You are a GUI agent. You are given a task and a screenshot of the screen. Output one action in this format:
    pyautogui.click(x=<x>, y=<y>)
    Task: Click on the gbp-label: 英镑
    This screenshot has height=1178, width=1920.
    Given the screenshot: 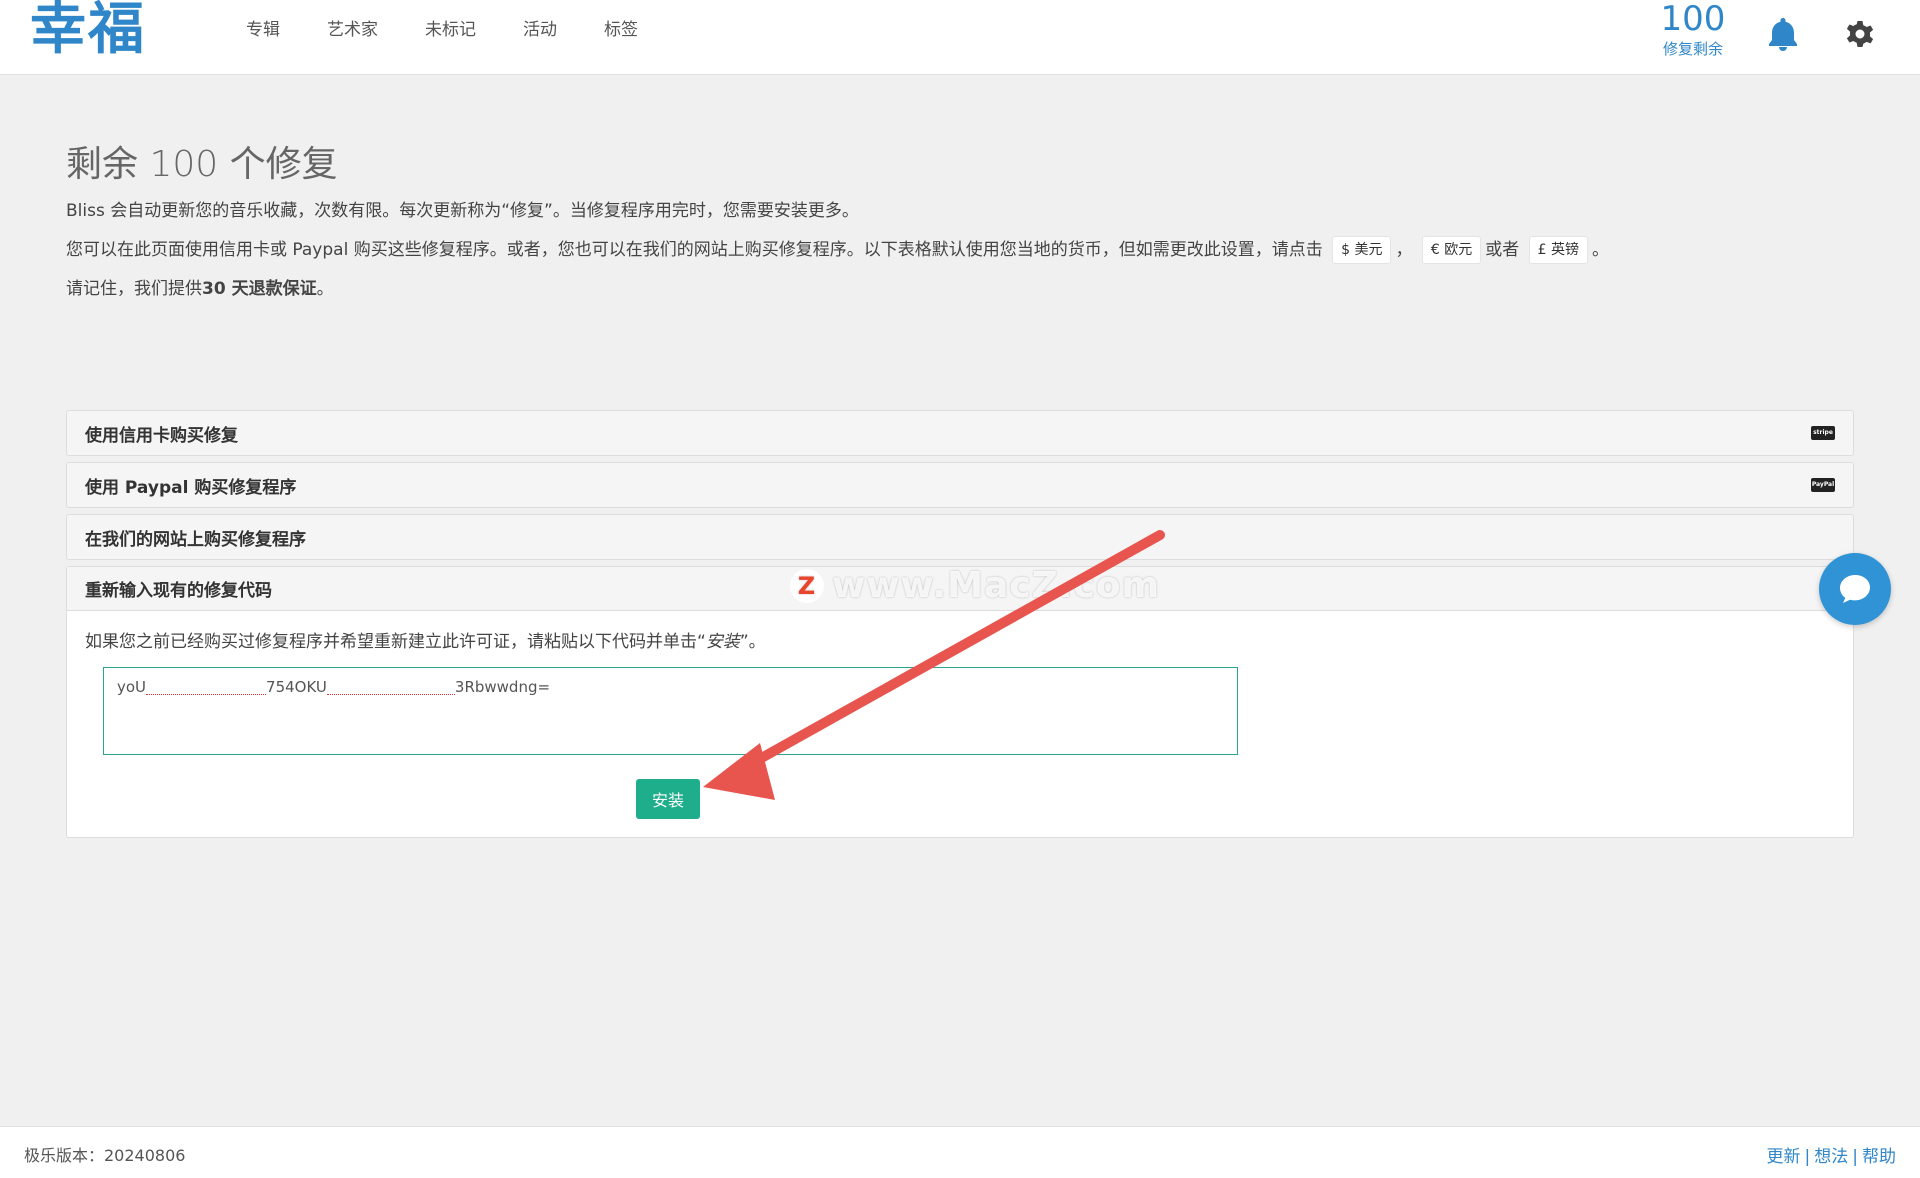 What is the action you would take?
    pyautogui.click(x=1565, y=250)
    